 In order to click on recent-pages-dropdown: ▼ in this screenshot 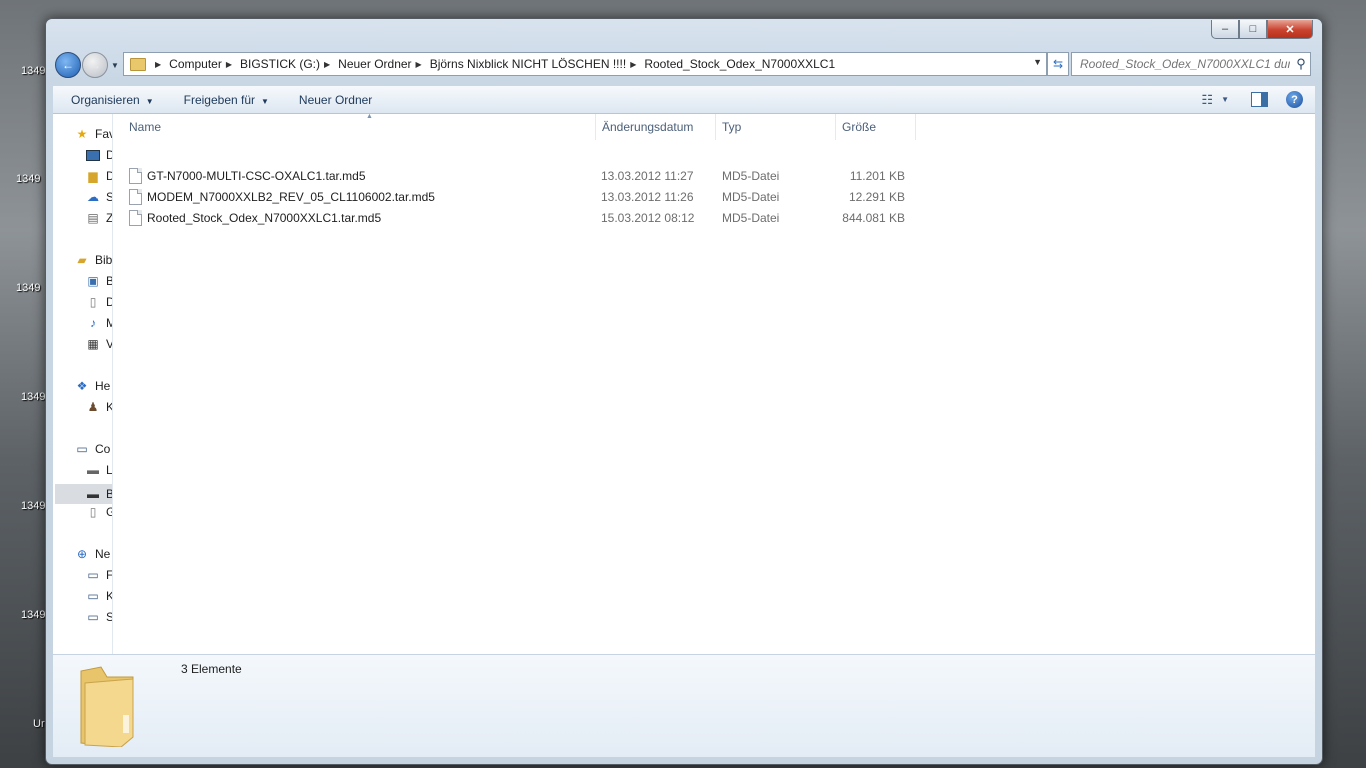, I will do `click(115, 65)`.